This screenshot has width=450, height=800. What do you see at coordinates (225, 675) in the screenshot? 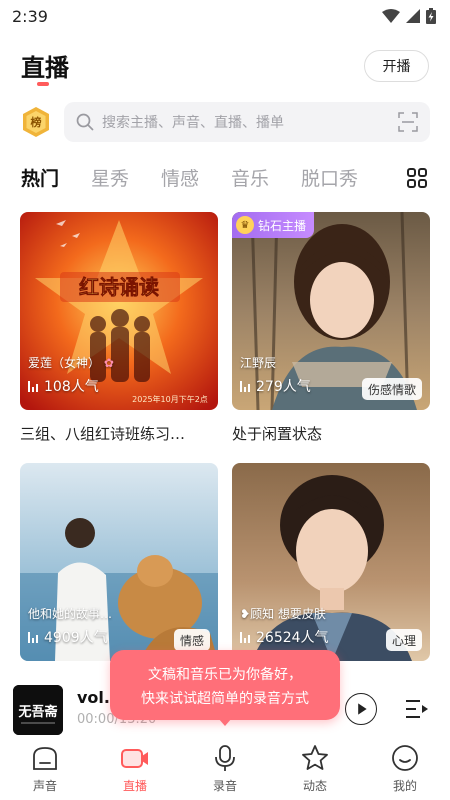
I see `tooltip-line-1: 文稿和音乐已为你备好，` at bounding box center [225, 675].